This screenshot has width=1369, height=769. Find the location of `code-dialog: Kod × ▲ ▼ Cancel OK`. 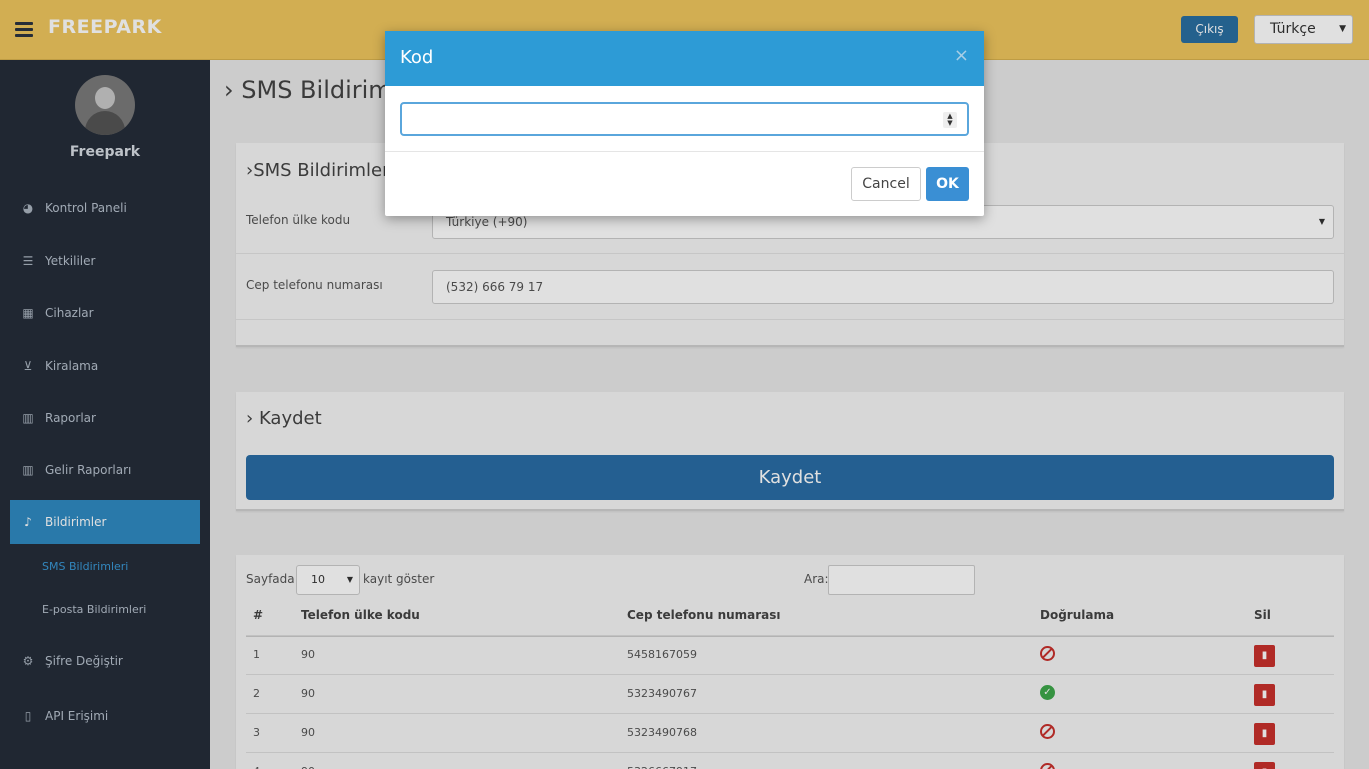

code-dialog: Kod × ▲ ▼ Cancel OK is located at coordinates (684, 123).